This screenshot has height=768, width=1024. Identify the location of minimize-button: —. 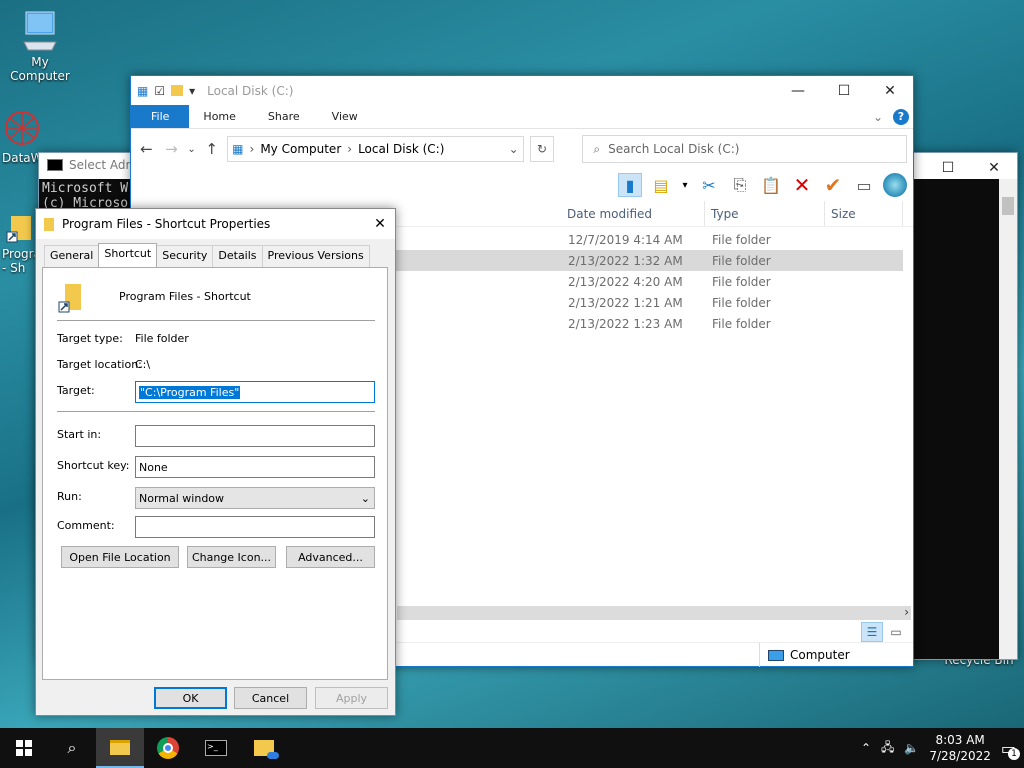
(798, 91).